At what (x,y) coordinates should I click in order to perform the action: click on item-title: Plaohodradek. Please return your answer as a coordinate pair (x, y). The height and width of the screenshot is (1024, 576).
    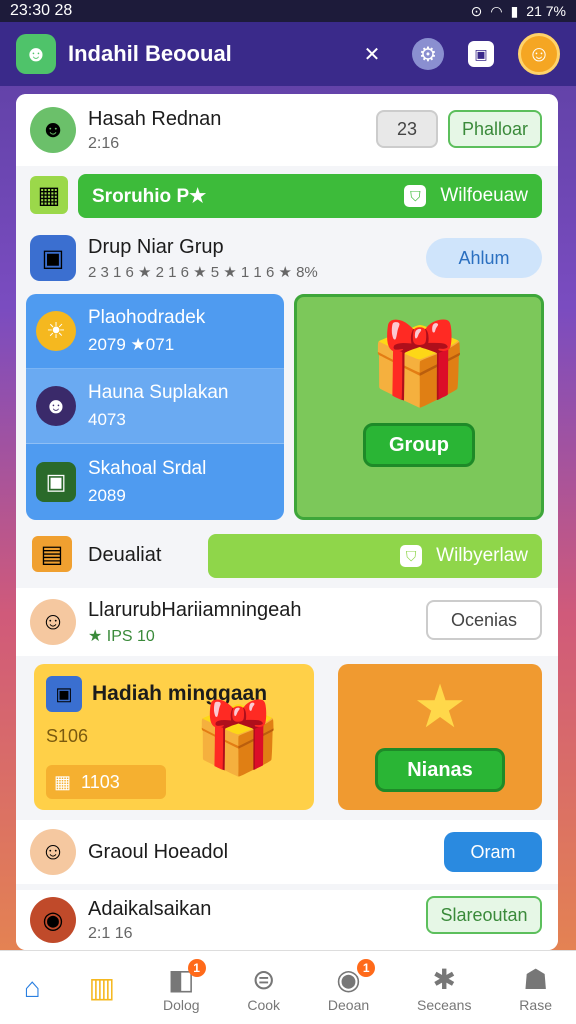
    Looking at the image, I should click on (147, 317).